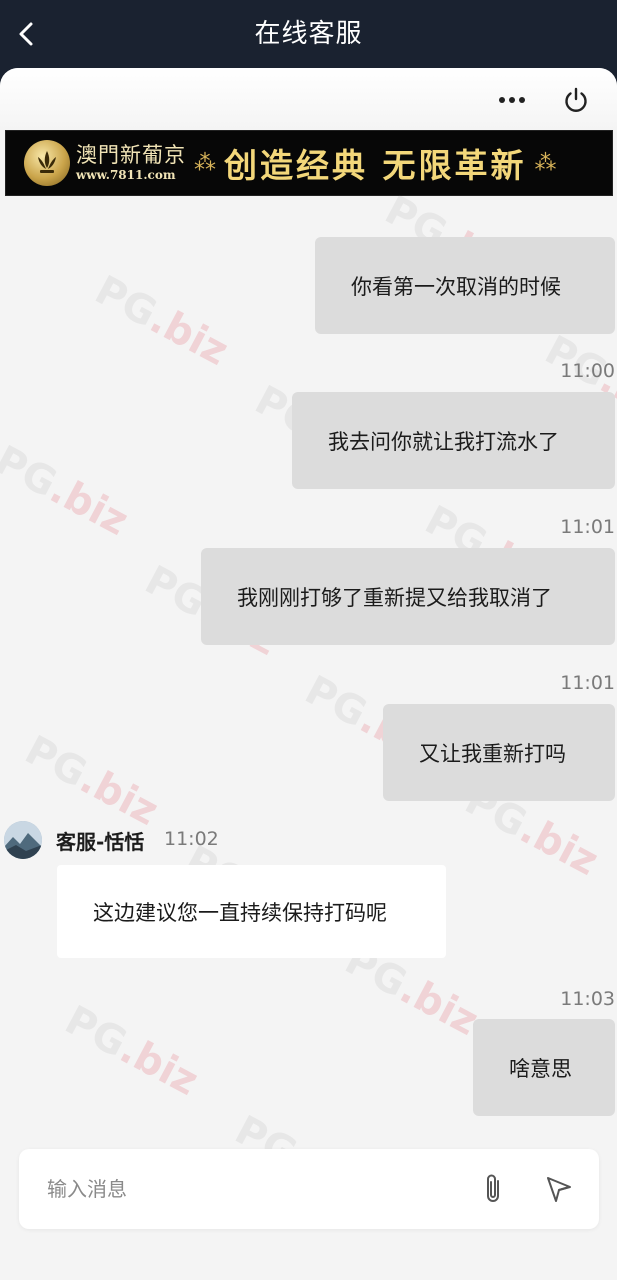  What do you see at coordinates (47, 163) in the screenshot?
I see `brand-logo-icon` at bounding box center [47, 163].